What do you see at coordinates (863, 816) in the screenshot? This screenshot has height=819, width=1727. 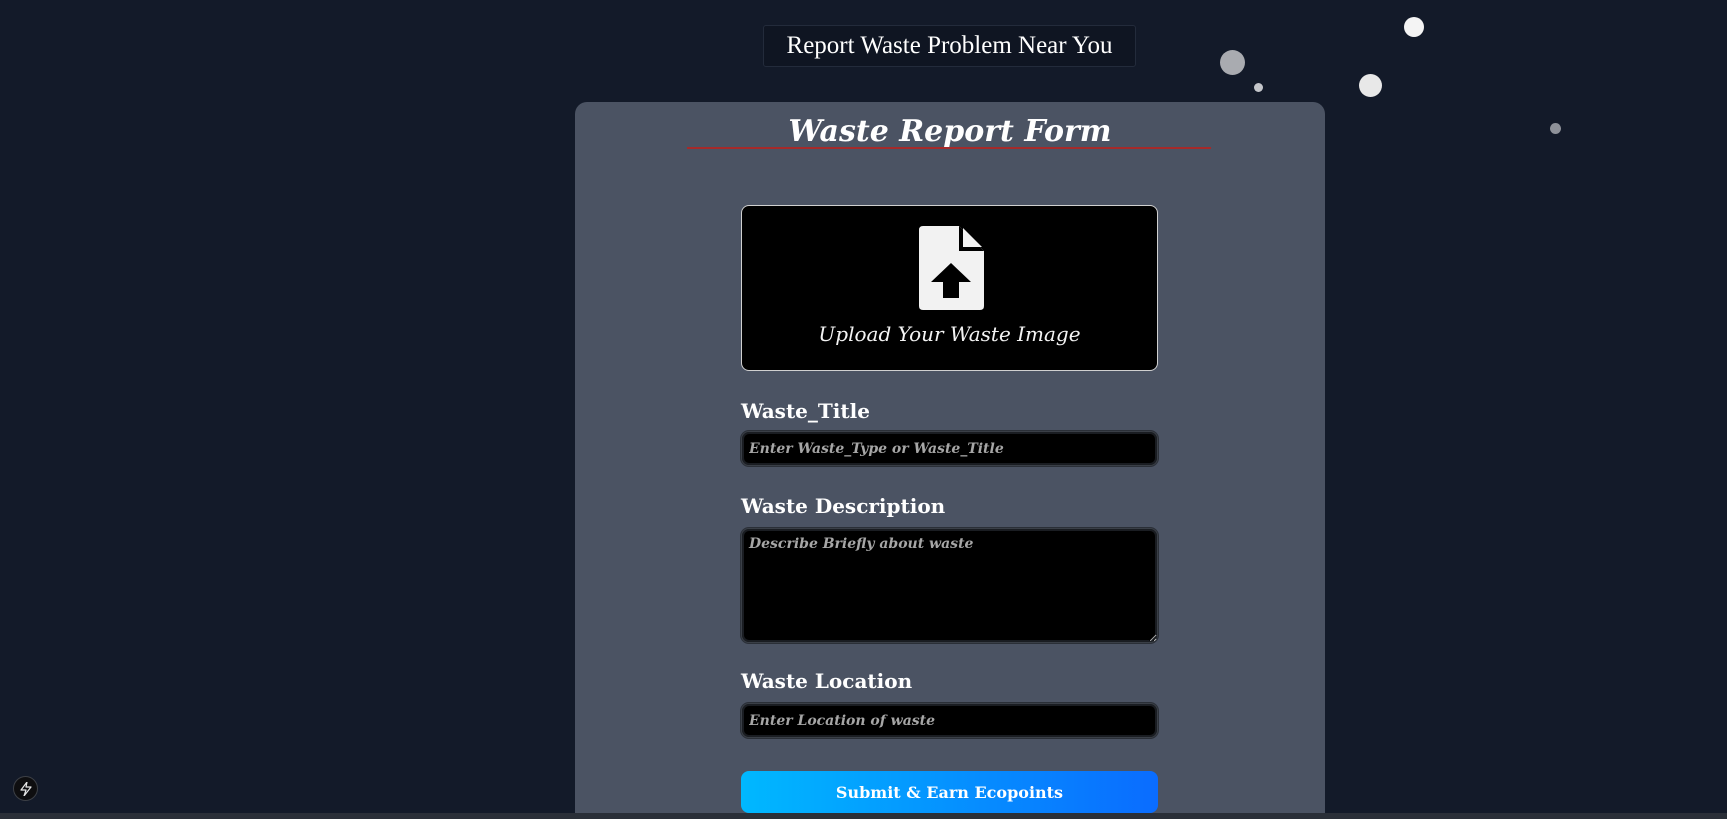 I see `bottom-bar` at bounding box center [863, 816].